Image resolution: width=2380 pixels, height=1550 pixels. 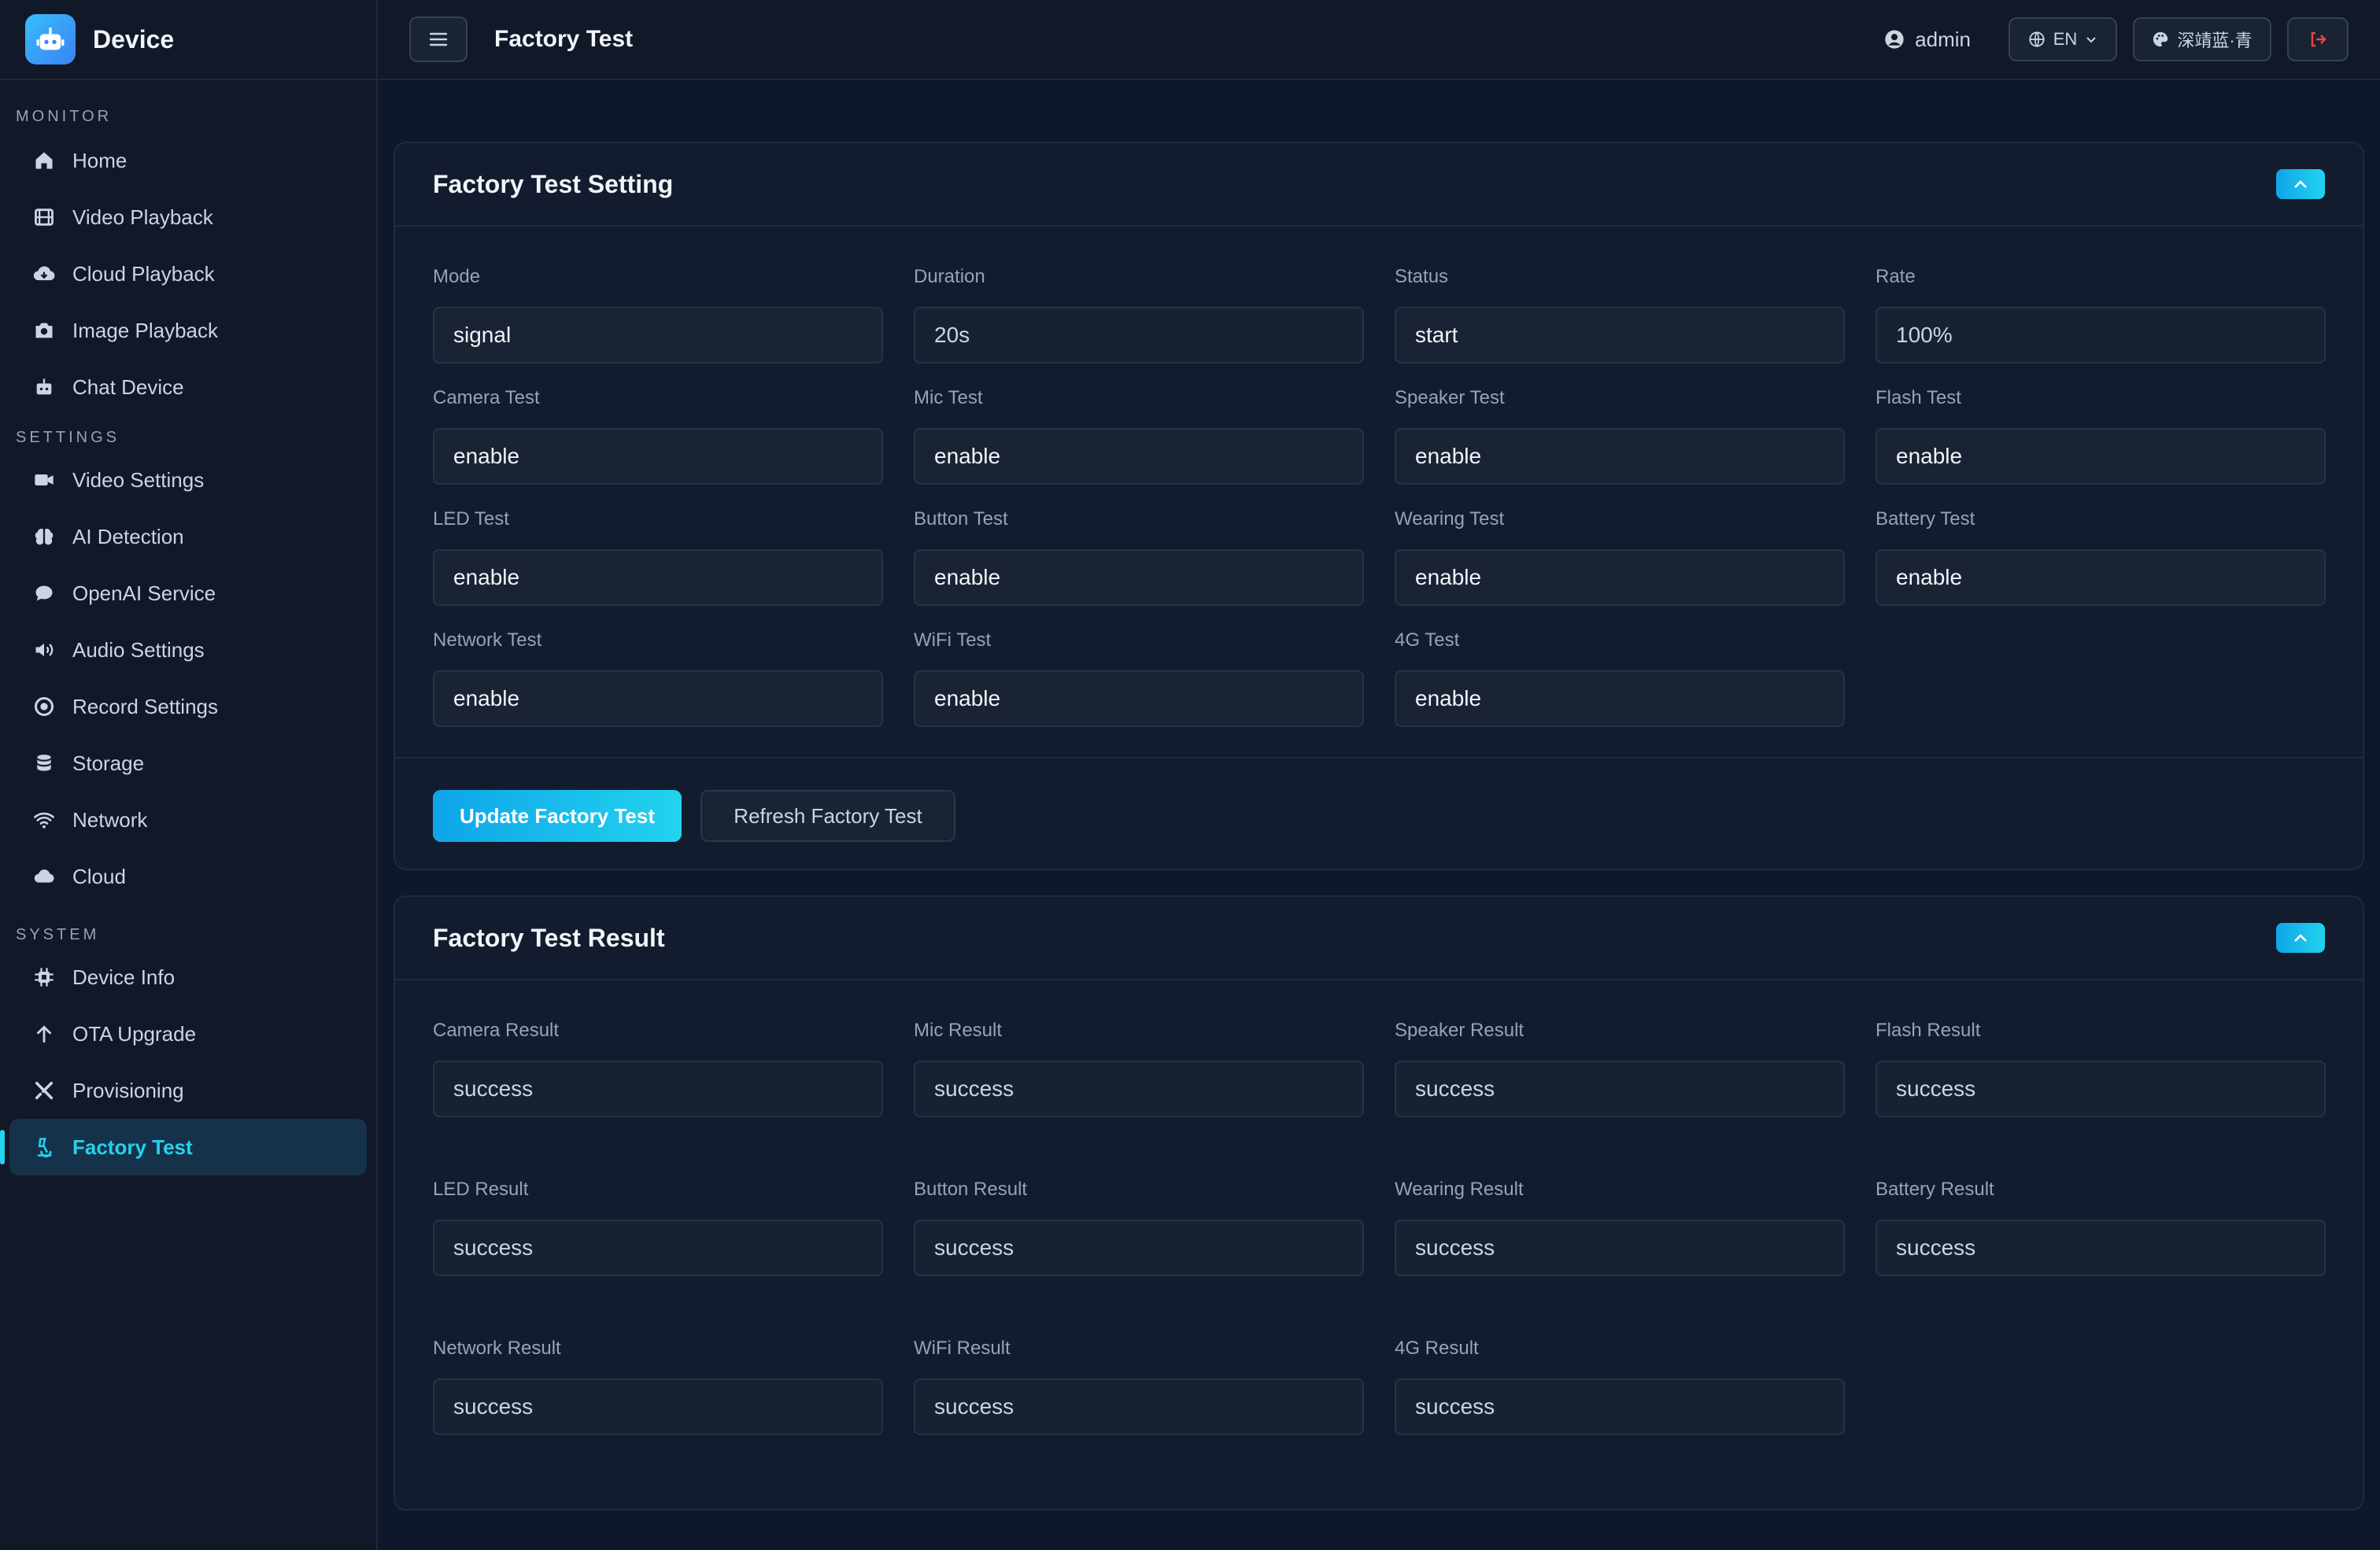 What do you see at coordinates (50, 39) in the screenshot?
I see `robot-logo-icon` at bounding box center [50, 39].